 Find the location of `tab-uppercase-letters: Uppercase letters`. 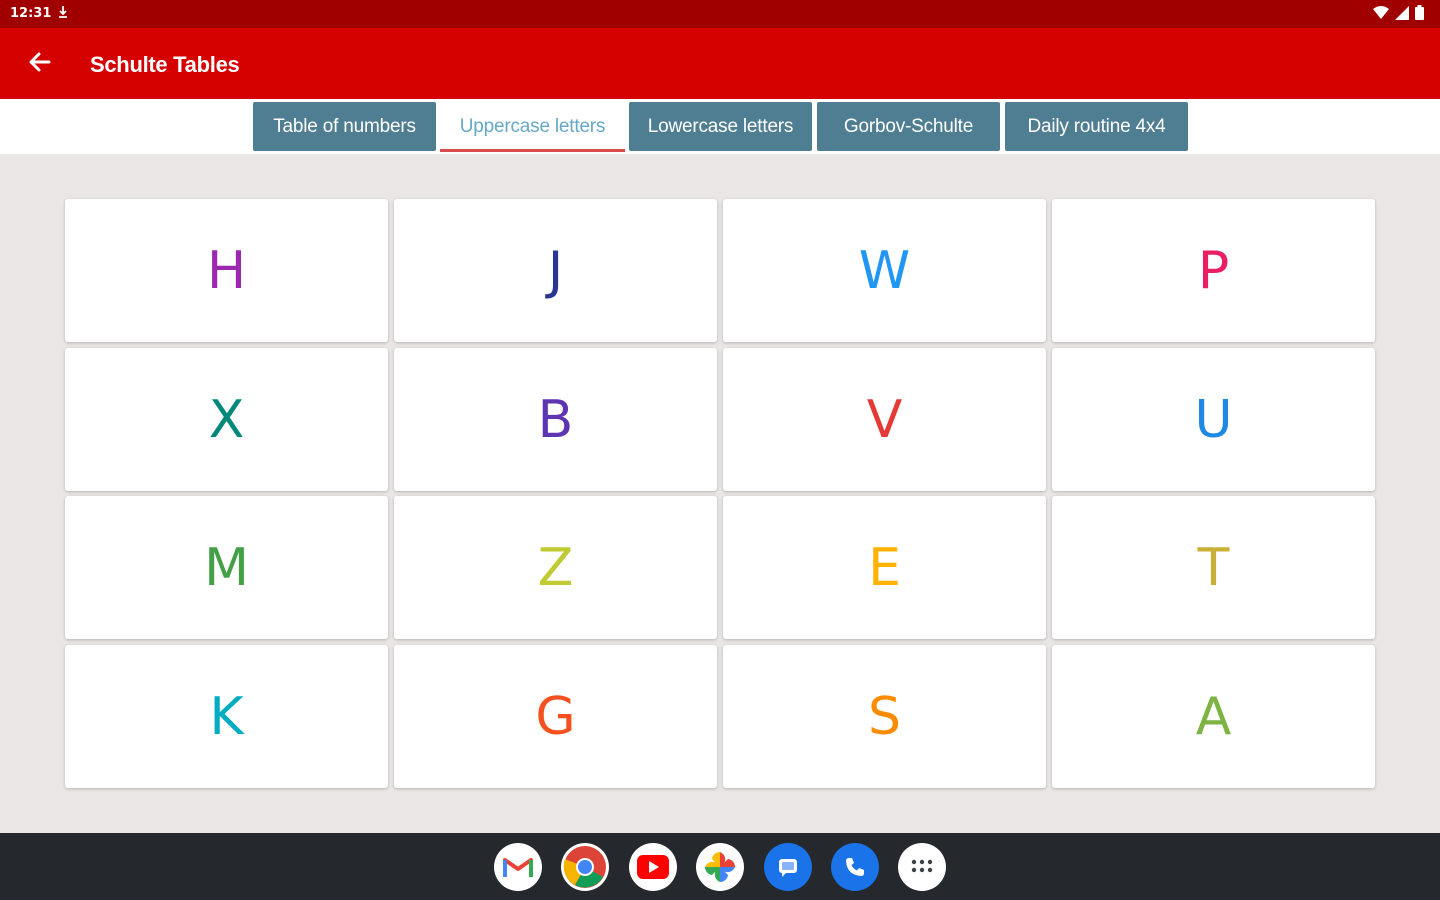

tab-uppercase-letters: Uppercase letters is located at coordinates (532, 127).